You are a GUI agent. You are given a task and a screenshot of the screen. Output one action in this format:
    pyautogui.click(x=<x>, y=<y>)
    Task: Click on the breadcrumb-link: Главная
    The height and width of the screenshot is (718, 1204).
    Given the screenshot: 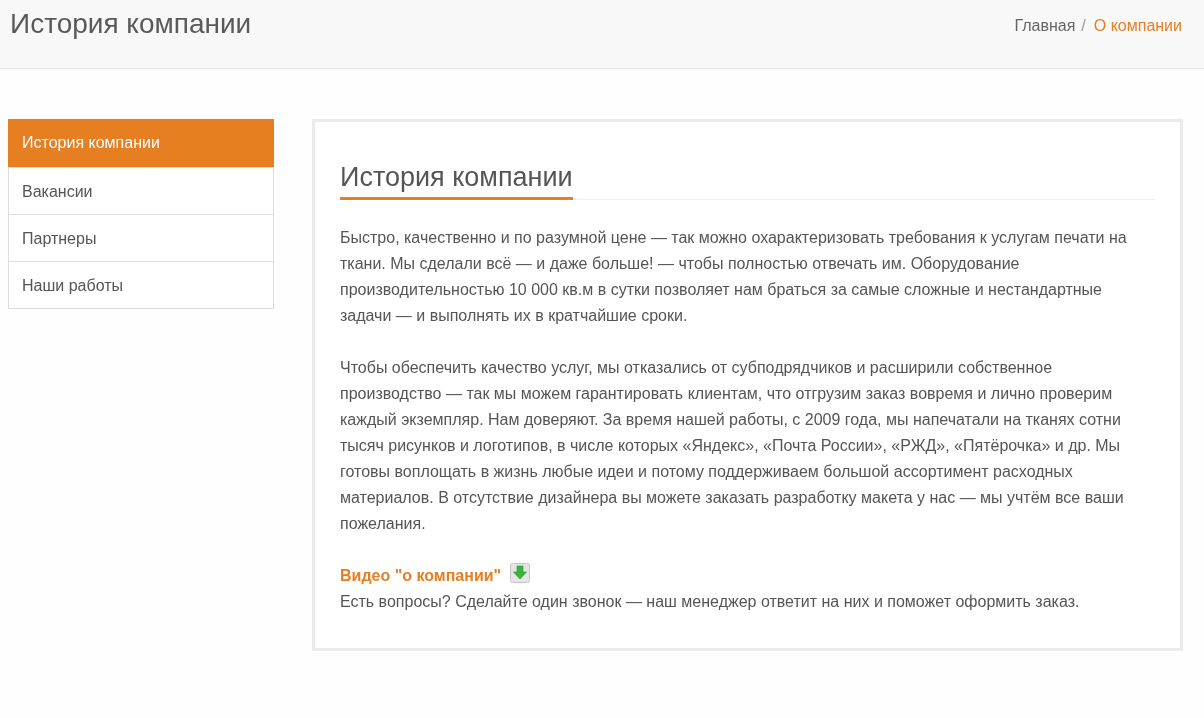 What is the action you would take?
    pyautogui.click(x=1045, y=26)
    